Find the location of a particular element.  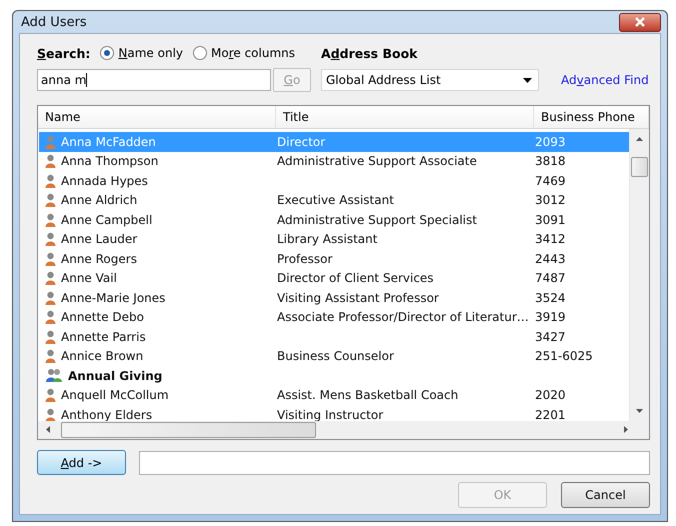

title-cell: Business Counselor is located at coordinates (335, 356).